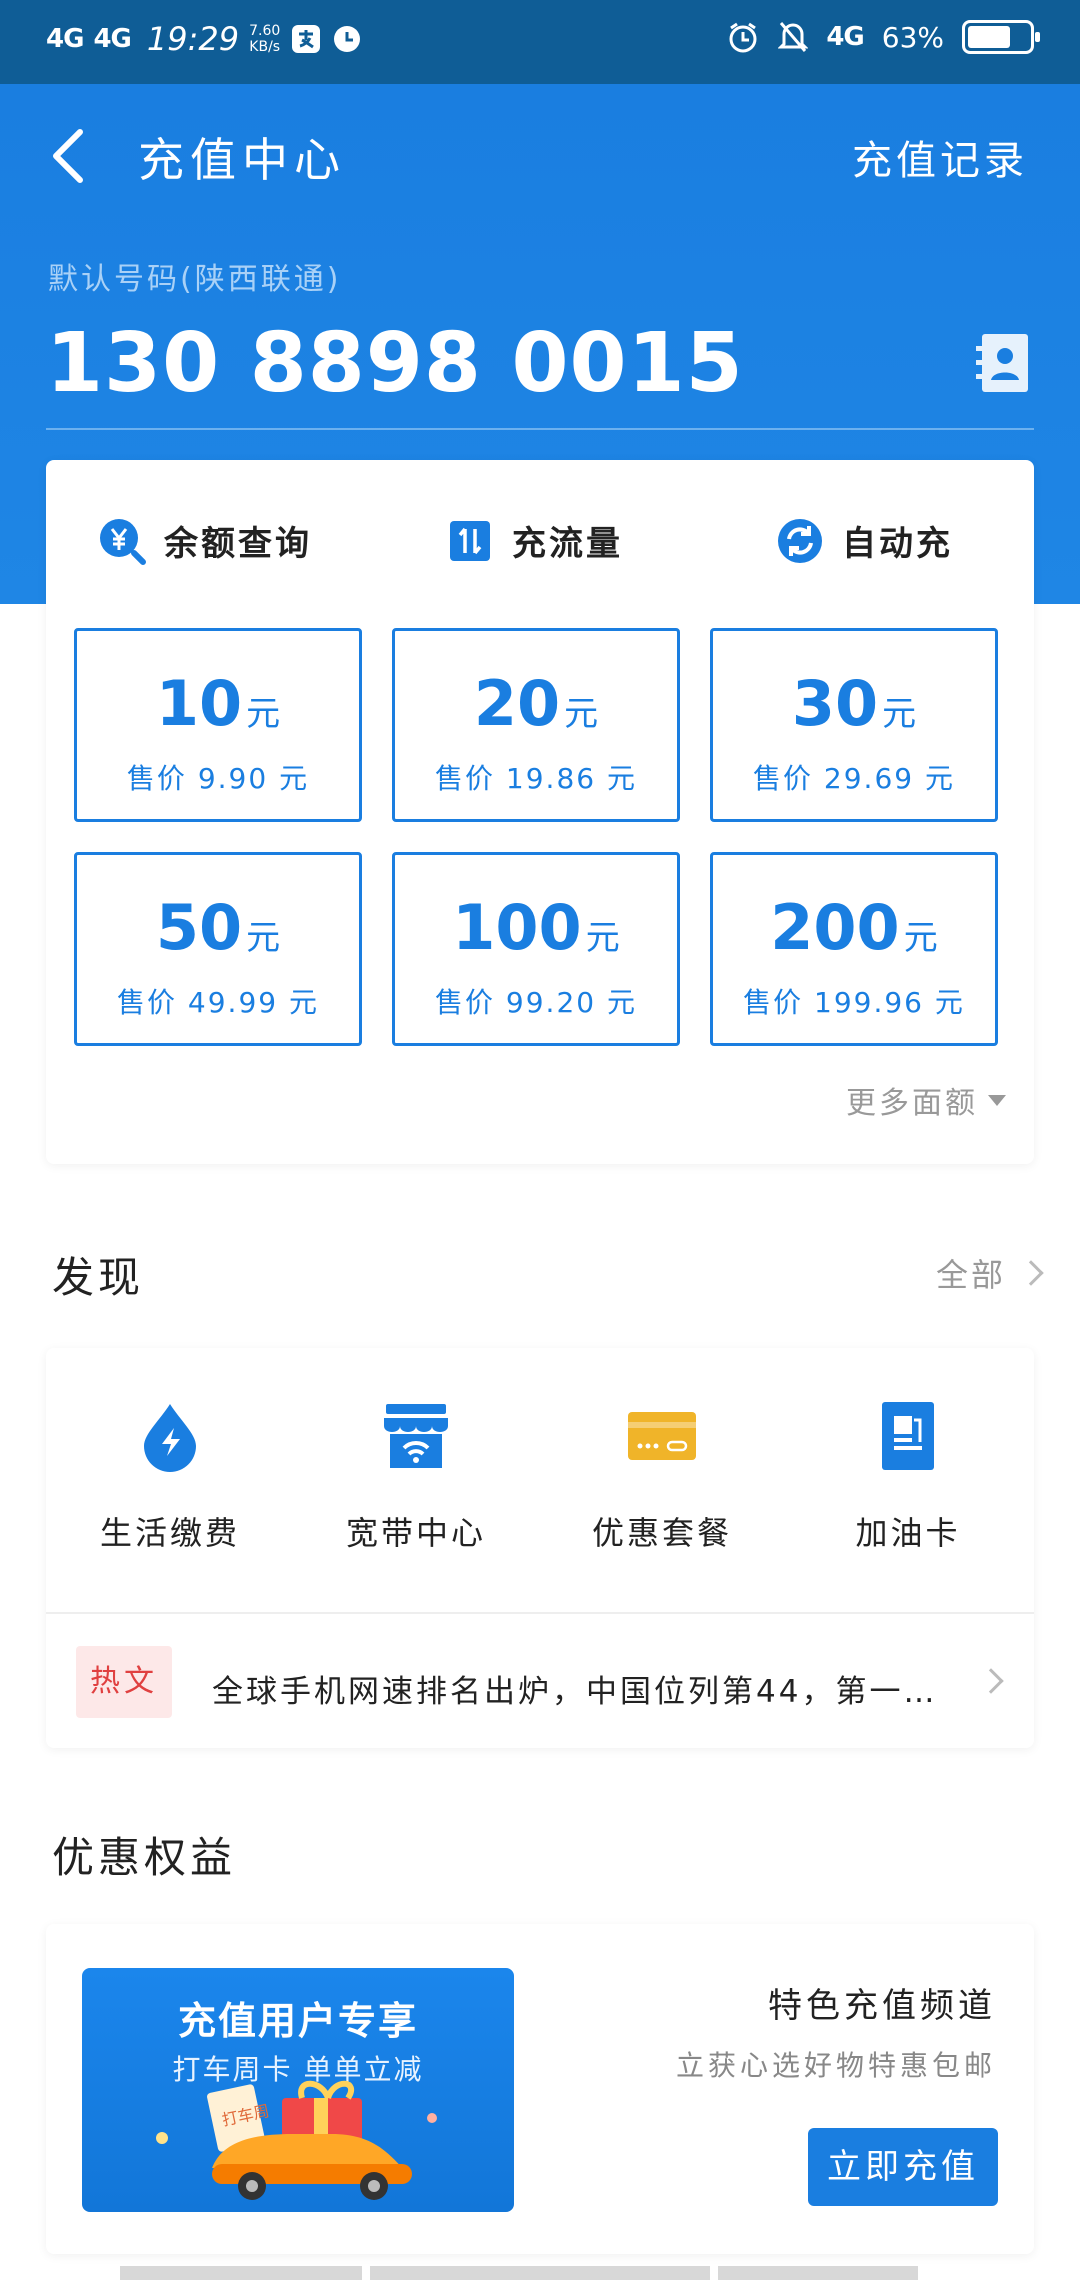 The image size is (1080, 2280). What do you see at coordinates (536, 1002) in the screenshot?
I see `tile-price: 售价 99.20 元` at bounding box center [536, 1002].